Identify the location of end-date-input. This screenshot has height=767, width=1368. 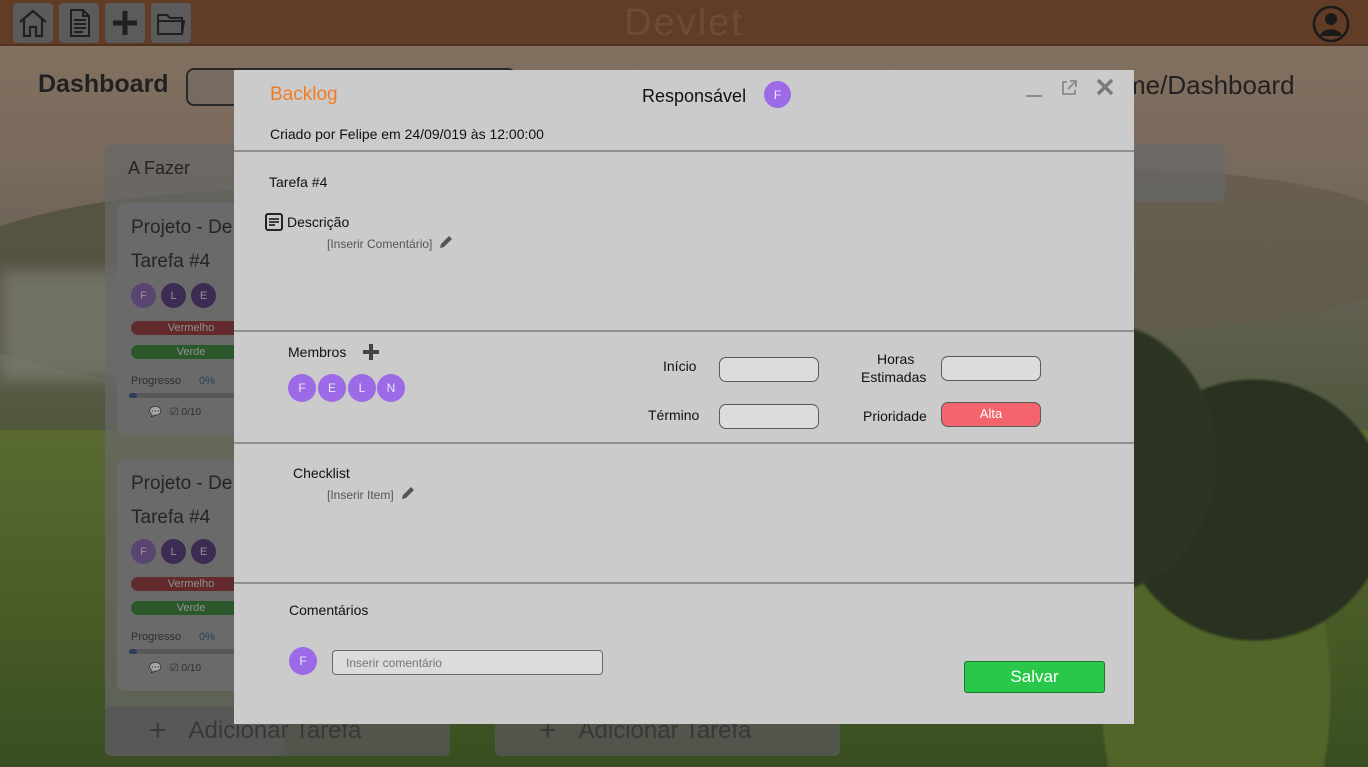
(769, 416).